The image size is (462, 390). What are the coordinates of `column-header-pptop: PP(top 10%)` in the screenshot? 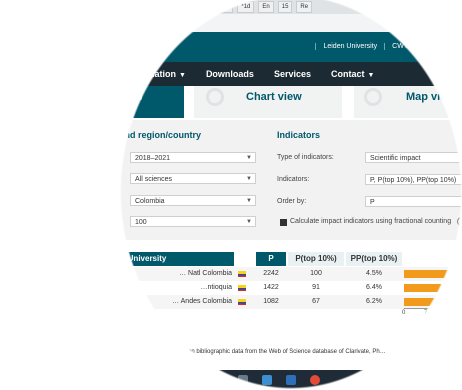 It's located at (374, 259).